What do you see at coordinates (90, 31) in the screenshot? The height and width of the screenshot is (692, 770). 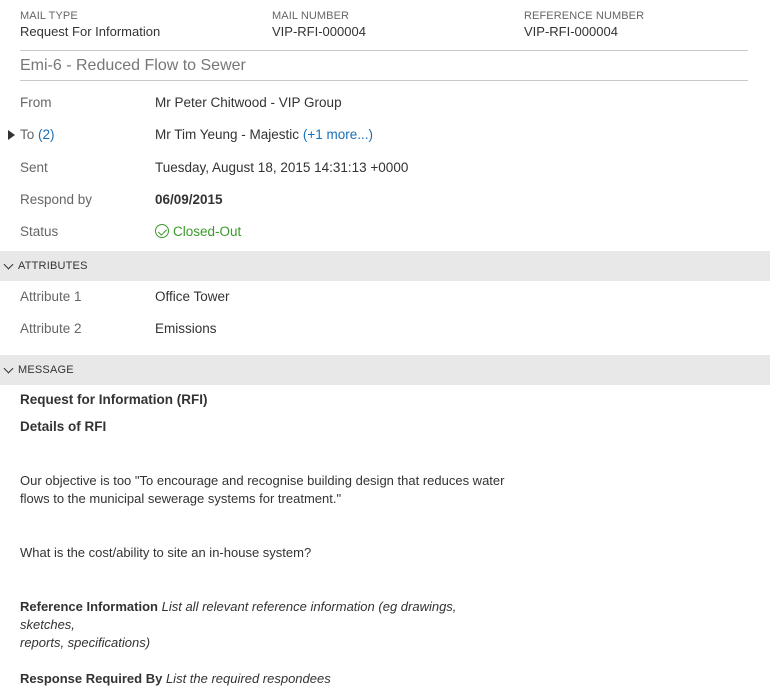 I see `mail-type-value: Request For Information` at bounding box center [90, 31].